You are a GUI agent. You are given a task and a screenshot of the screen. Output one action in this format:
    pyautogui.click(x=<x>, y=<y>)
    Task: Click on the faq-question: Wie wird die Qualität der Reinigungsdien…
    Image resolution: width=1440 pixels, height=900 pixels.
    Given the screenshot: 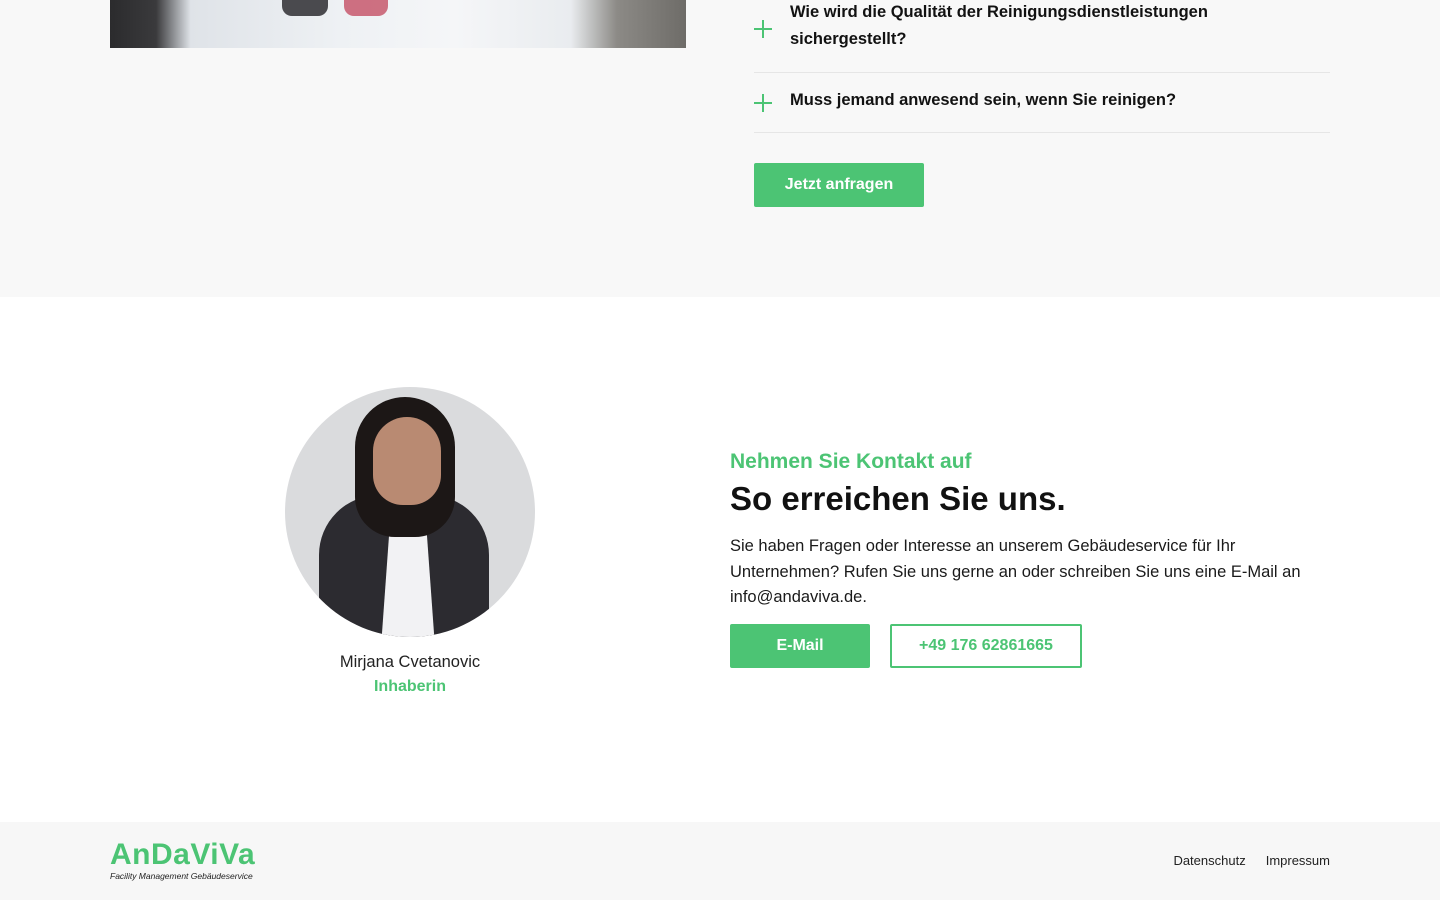 What is the action you would take?
    pyautogui.click(x=1040, y=26)
    